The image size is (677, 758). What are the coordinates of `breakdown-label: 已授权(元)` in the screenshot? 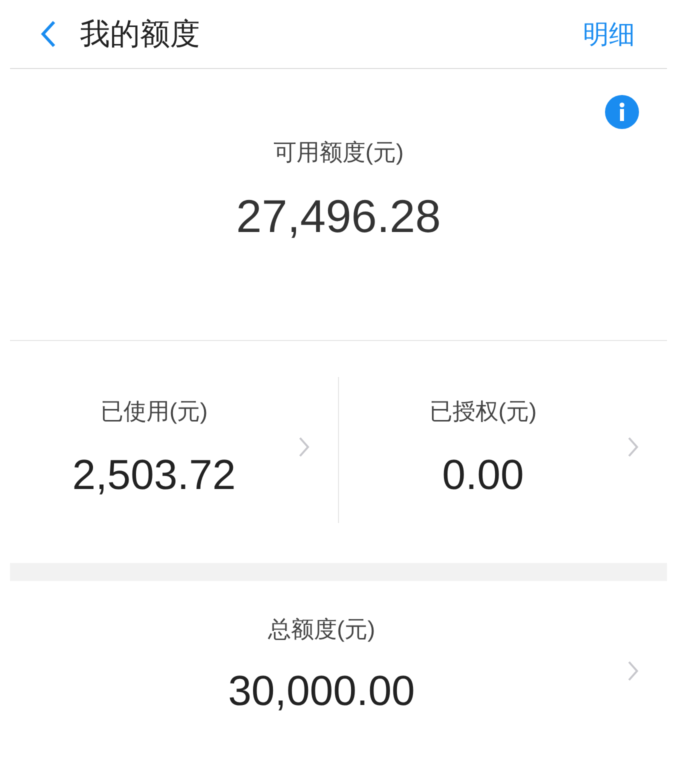 It's located at (483, 411).